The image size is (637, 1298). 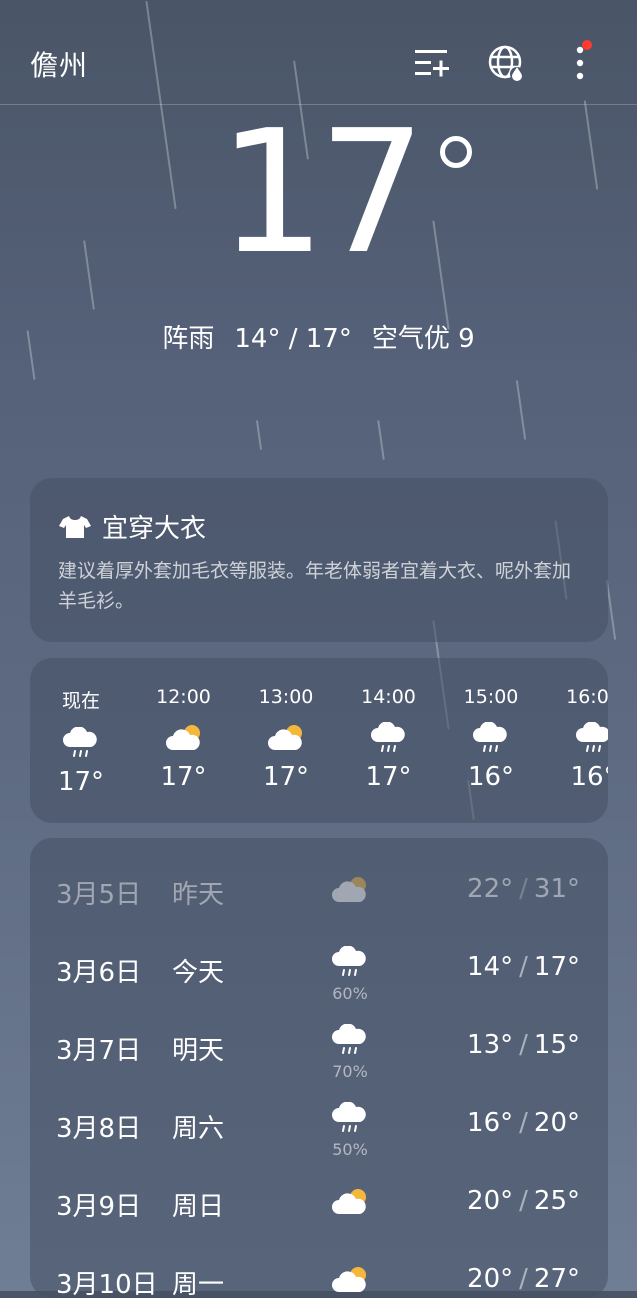 What do you see at coordinates (388, 697) in the screenshot?
I see `hour-time: 14:00` at bounding box center [388, 697].